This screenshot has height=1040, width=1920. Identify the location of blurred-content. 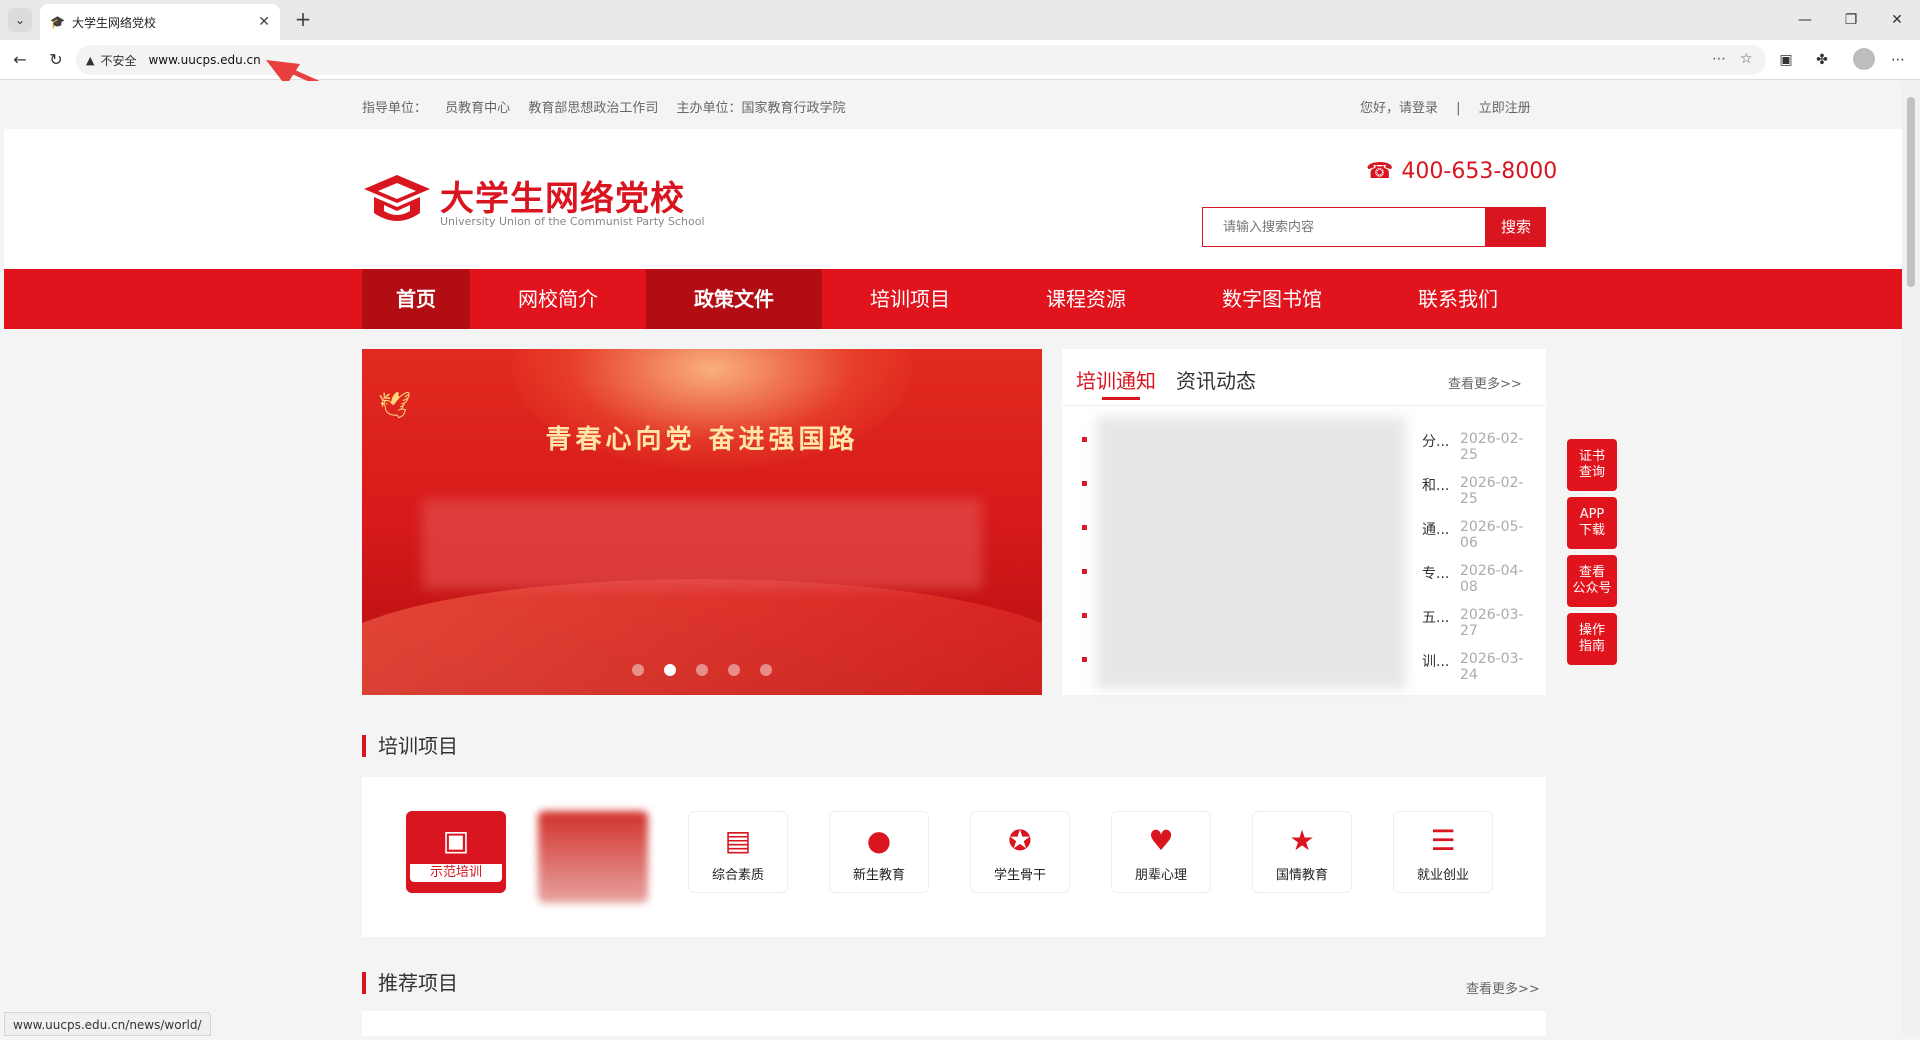
(702, 544).